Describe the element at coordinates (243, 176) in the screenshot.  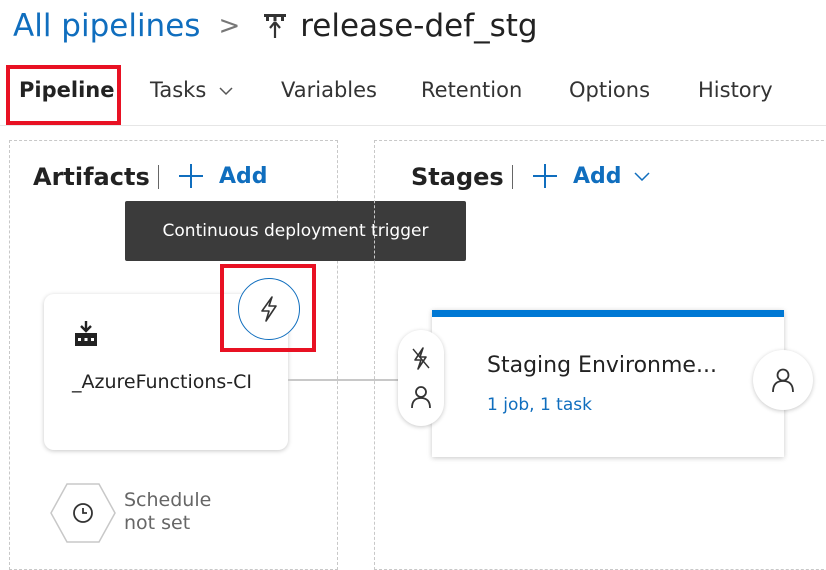
I see `add-artifact-label: Add` at that location.